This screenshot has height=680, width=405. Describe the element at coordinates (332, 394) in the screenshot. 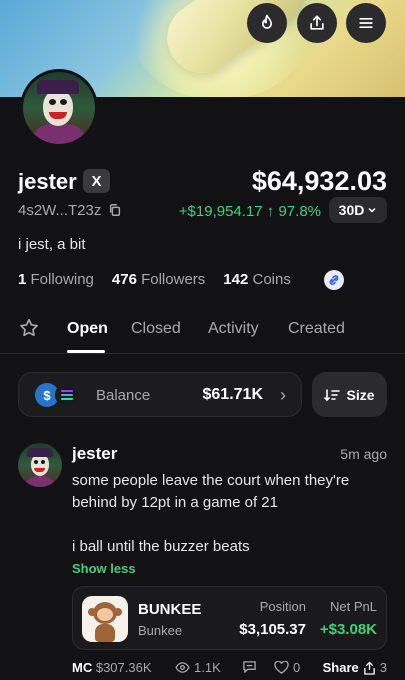

I see `sort-icon` at that location.